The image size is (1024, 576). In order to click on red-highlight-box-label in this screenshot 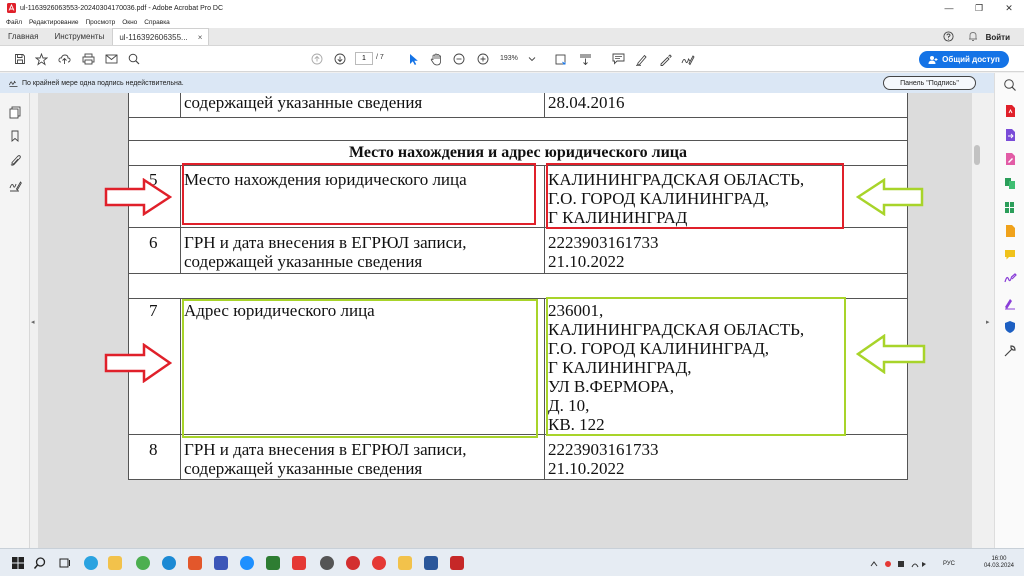, I will do `click(359, 194)`.